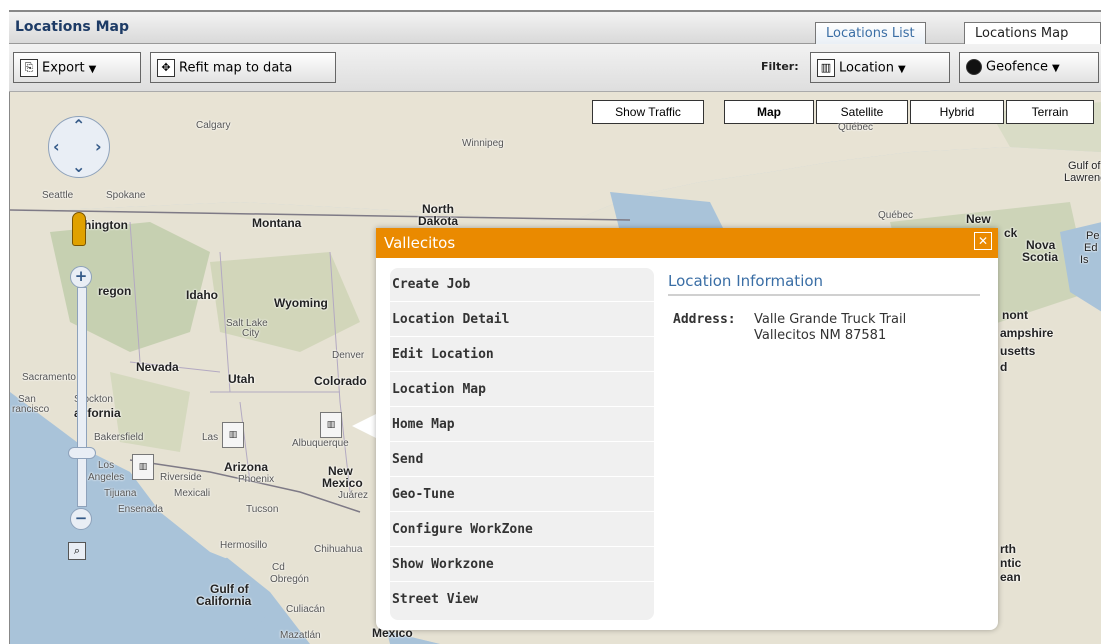 This screenshot has height=644, width=1101. Describe the element at coordinates (166, 68) in the screenshot. I see `refit-map-icon: ✥` at that location.